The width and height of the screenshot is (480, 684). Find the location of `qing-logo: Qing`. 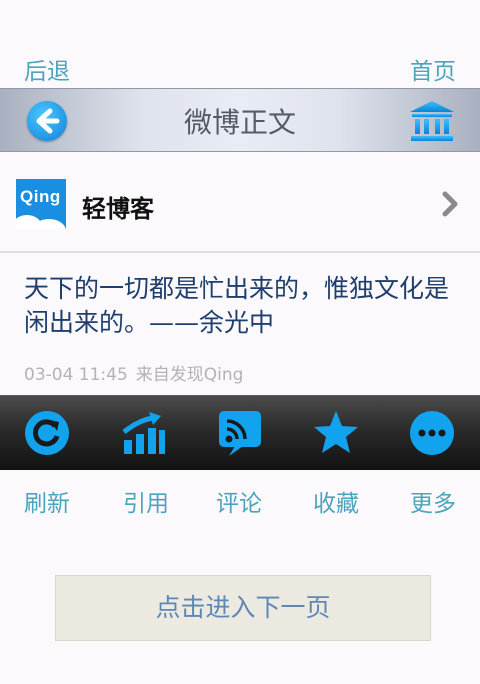

qing-logo: Qing is located at coordinates (41, 204).